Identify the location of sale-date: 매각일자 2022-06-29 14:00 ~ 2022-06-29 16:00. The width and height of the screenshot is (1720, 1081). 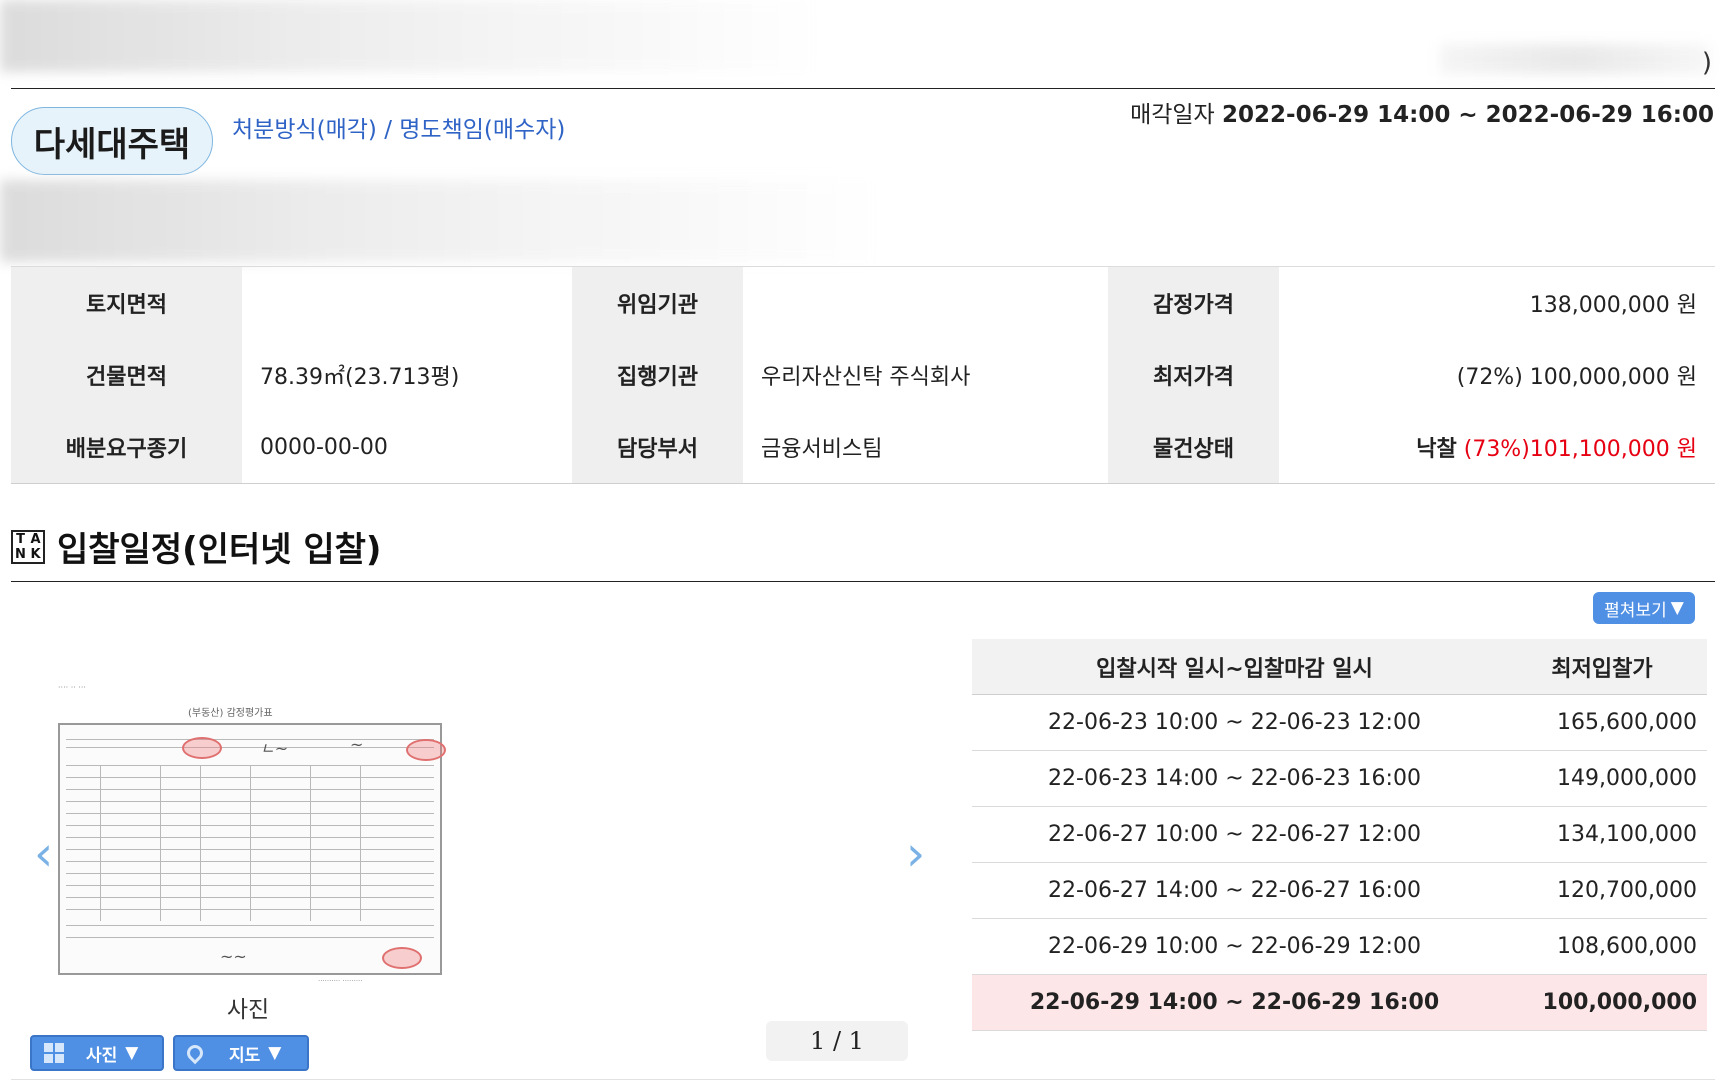
(1422, 112).